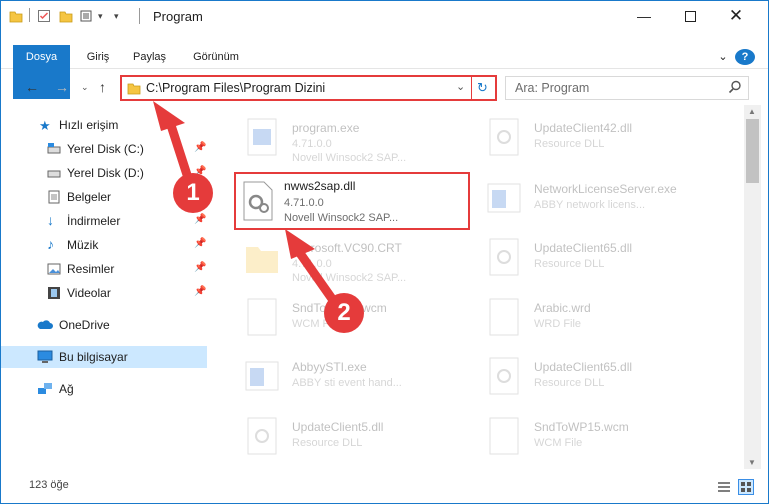 Image resolution: width=769 pixels, height=504 pixels. Describe the element at coordinates (344, 313) in the screenshot. I see `step-badge-2: 2` at that location.